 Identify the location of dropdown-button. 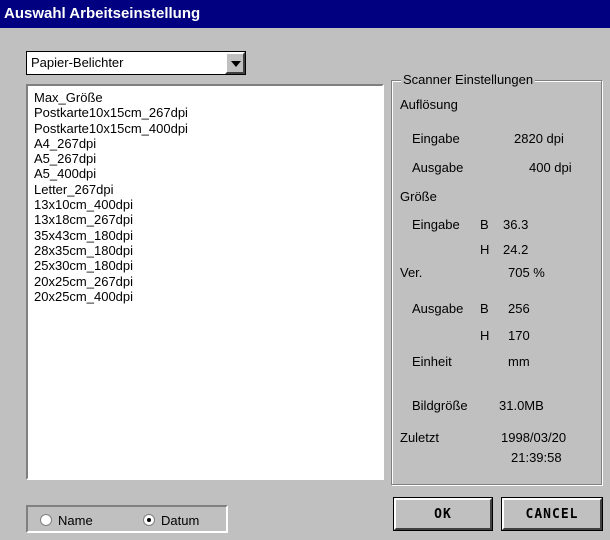
(235, 63).